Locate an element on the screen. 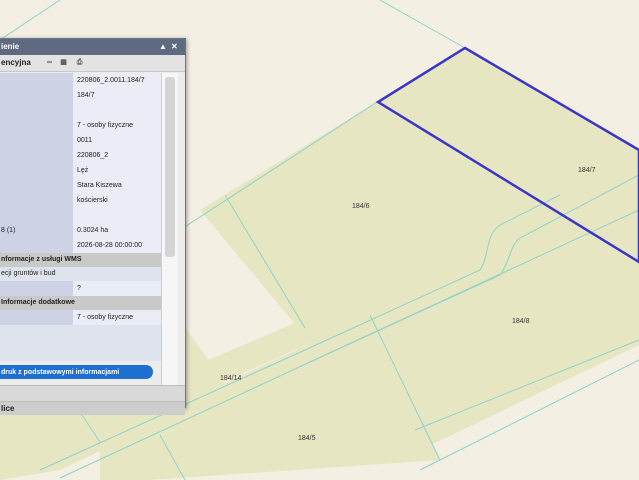 The image size is (639, 480). attribute-row: 7 - osoby fizyczne is located at coordinates (80, 125).